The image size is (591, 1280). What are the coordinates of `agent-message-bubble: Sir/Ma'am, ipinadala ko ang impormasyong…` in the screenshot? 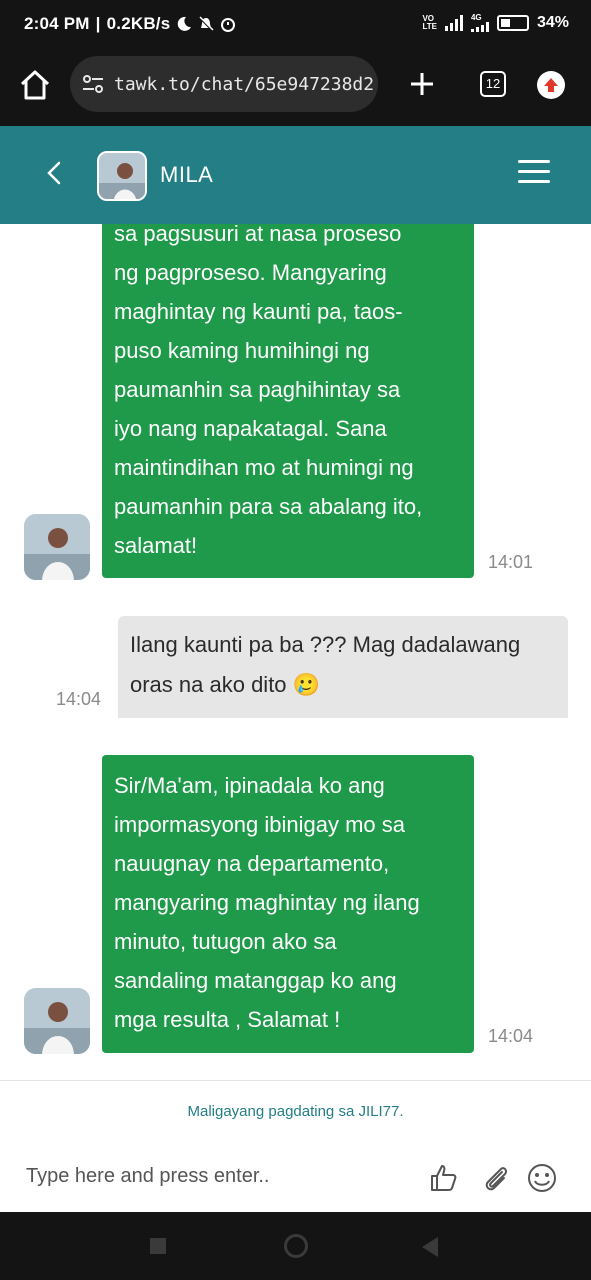 It's located at (288, 904).